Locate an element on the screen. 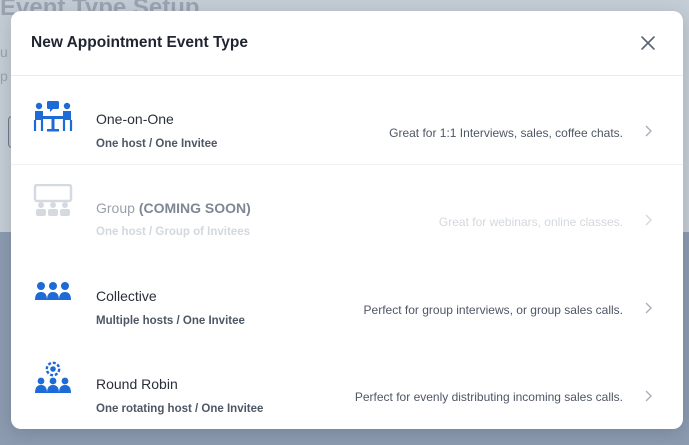 The height and width of the screenshot is (445, 689). one-on-one-meeting-icon is located at coordinates (53, 116).